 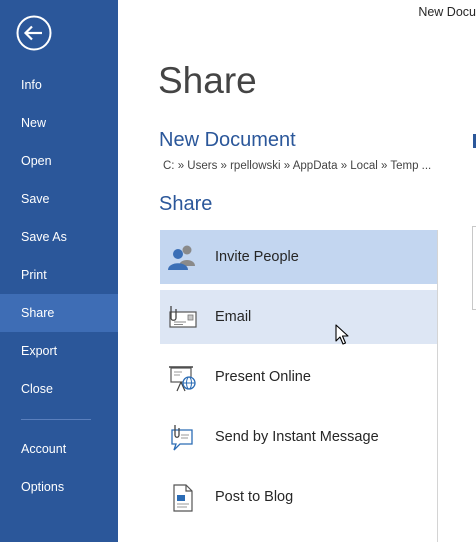 I want to click on share-option-invite-people: Invite People, so click(x=298, y=257).